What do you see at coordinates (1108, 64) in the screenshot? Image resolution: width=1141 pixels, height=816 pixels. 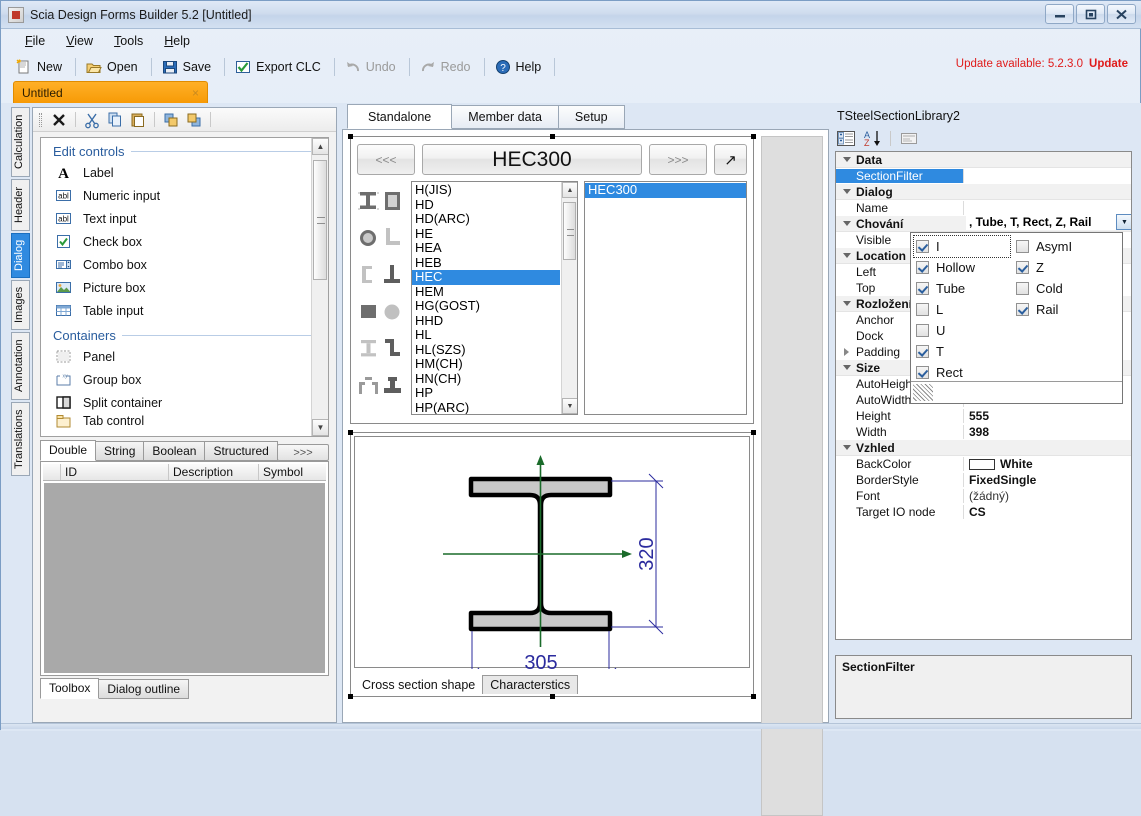 I see `update-link: Update` at bounding box center [1108, 64].